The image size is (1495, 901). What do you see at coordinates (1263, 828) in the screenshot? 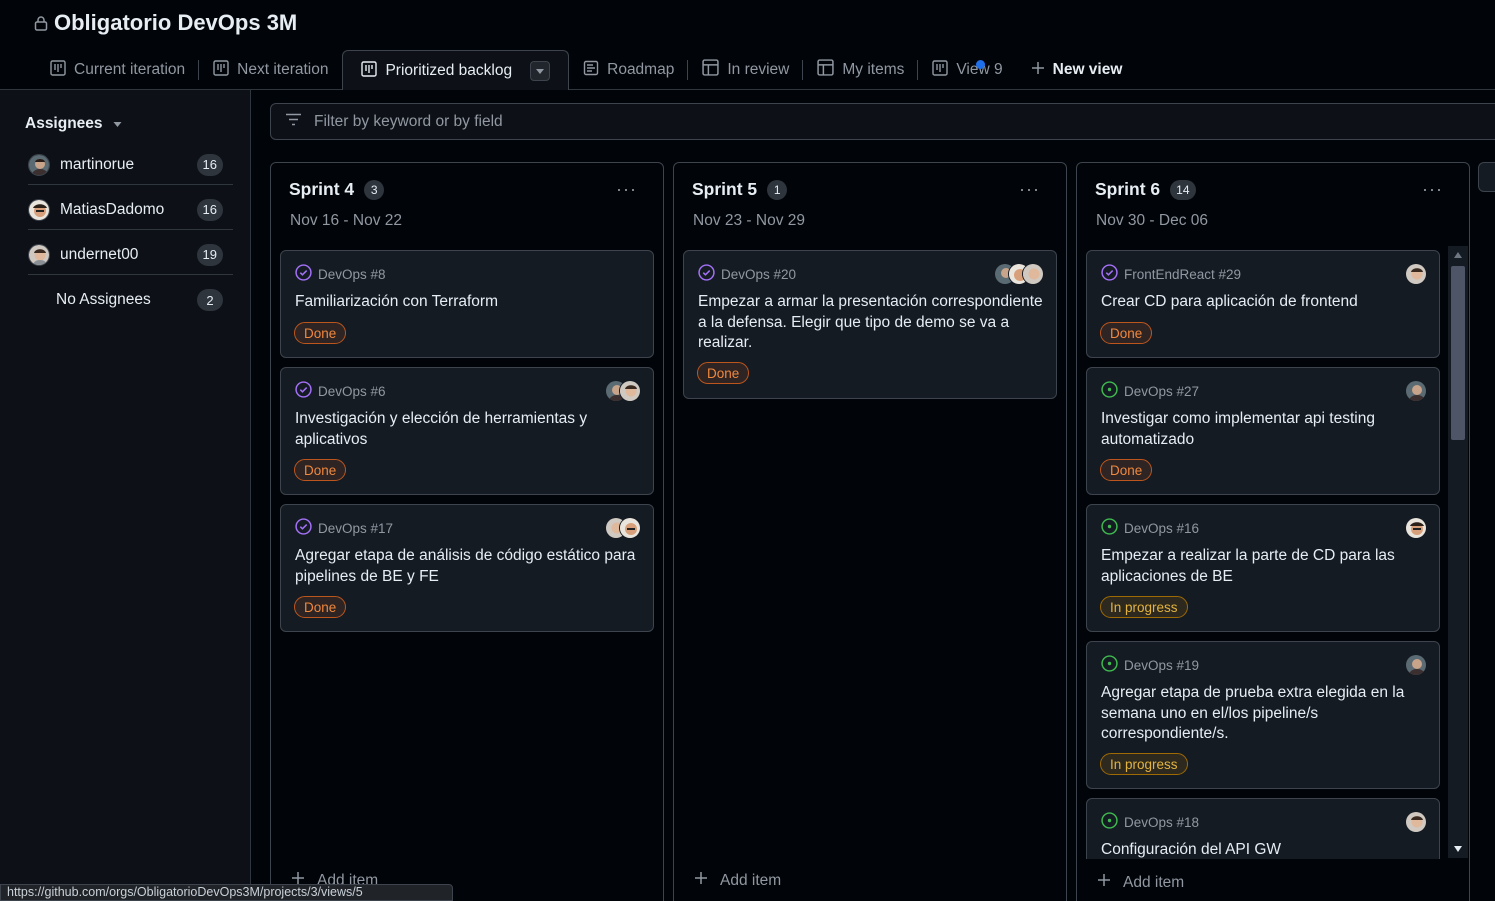
I see `issue-card: DevOps #18 Configuración del API GW` at bounding box center [1263, 828].